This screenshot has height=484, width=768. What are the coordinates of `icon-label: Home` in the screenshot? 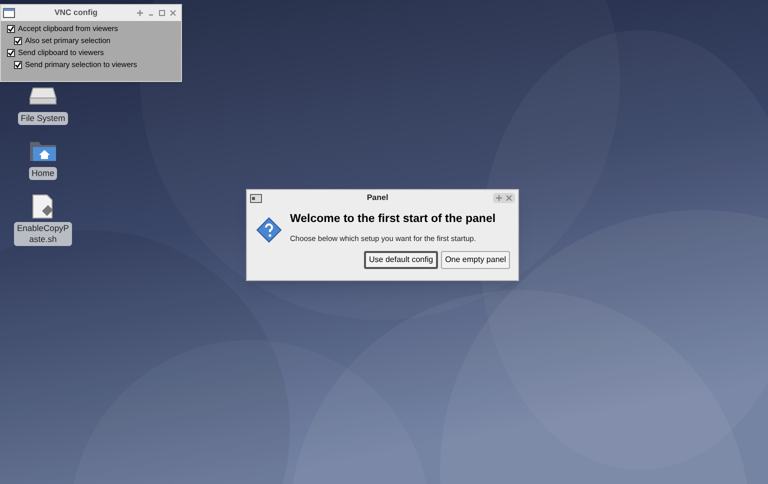 It's located at (43, 173).